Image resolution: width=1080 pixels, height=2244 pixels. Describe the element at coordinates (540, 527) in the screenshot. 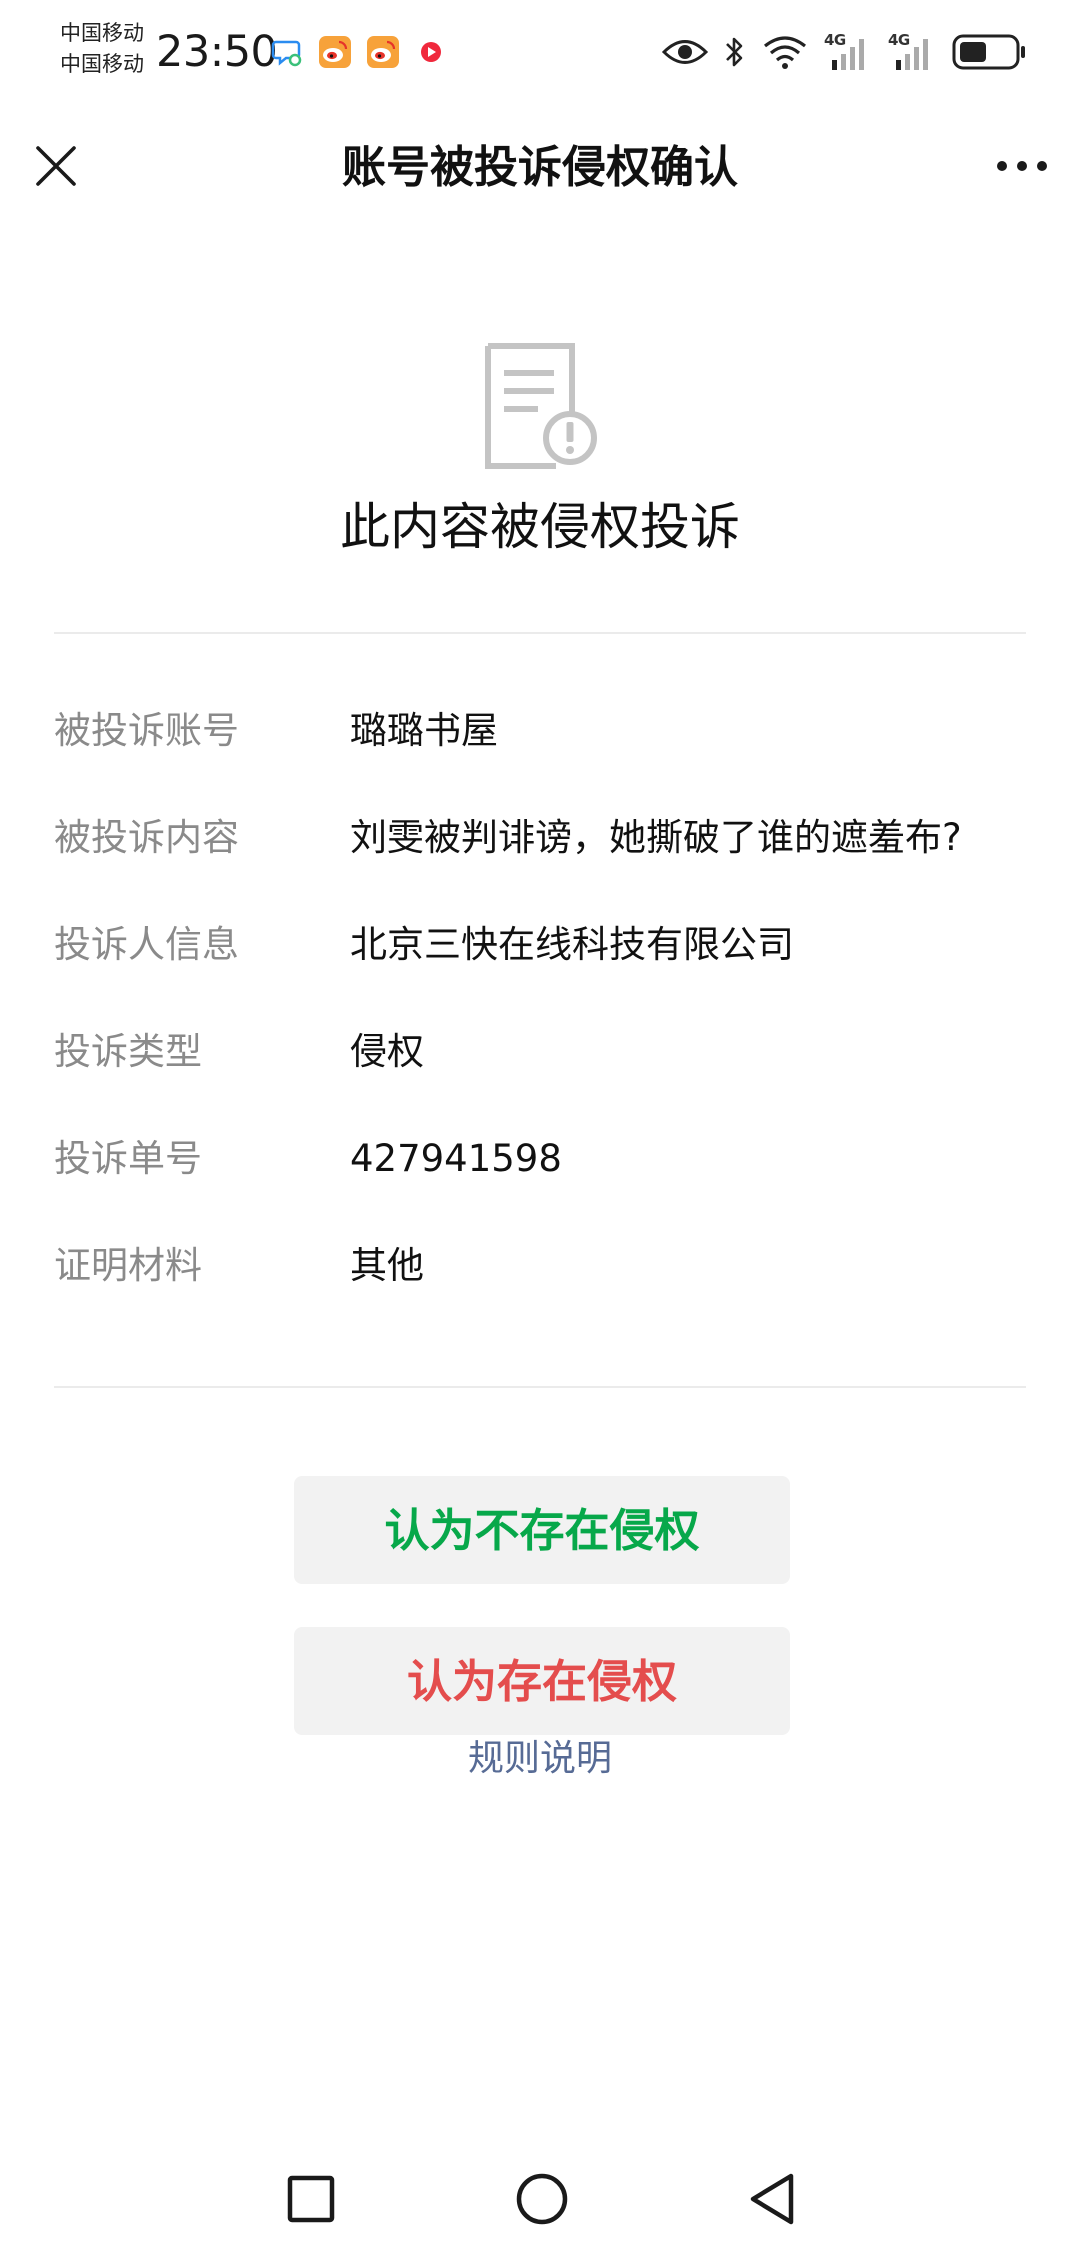

I see `complaint-headline: 此内容被侵权投诉` at that location.